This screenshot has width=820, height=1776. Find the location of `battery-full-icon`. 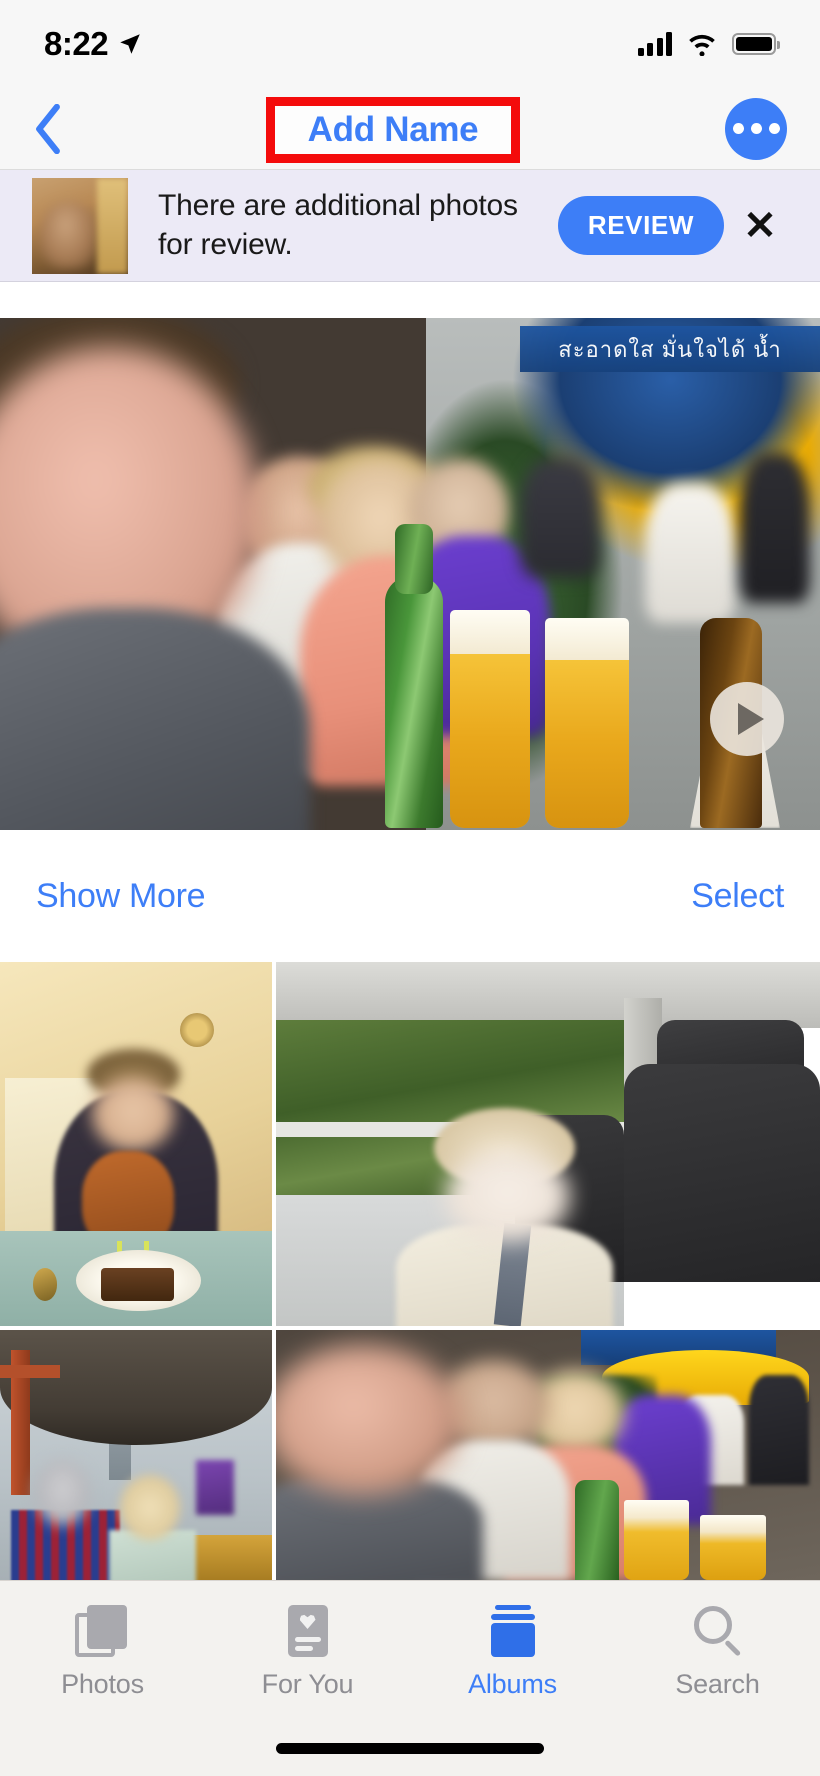

battery-full-icon is located at coordinates (756, 44).